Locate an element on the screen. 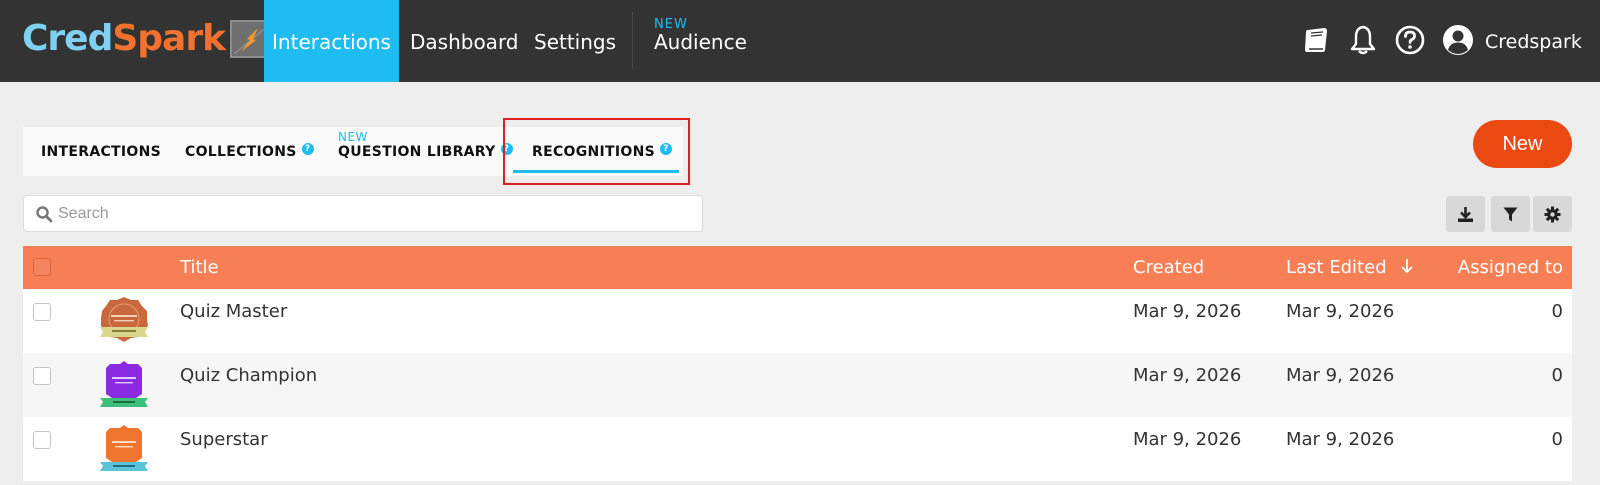 This screenshot has width=1600, height=485. collections-help-icon: ? is located at coordinates (307, 149).